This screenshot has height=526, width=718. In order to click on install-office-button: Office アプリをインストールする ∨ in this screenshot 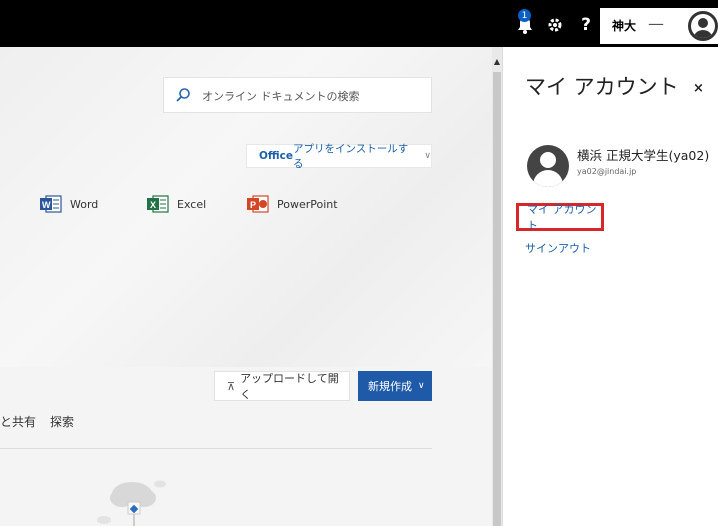, I will do `click(339, 156)`.